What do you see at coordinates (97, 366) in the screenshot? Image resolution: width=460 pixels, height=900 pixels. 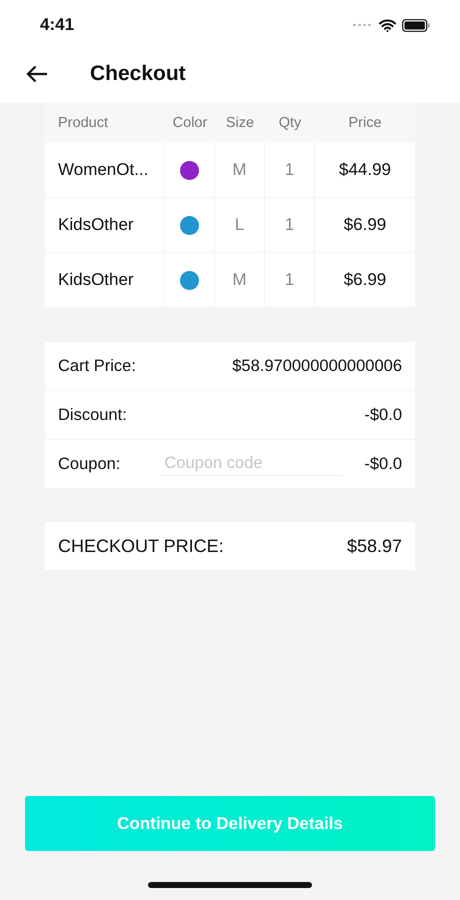 I see `summary-label: Cart Price:` at bounding box center [97, 366].